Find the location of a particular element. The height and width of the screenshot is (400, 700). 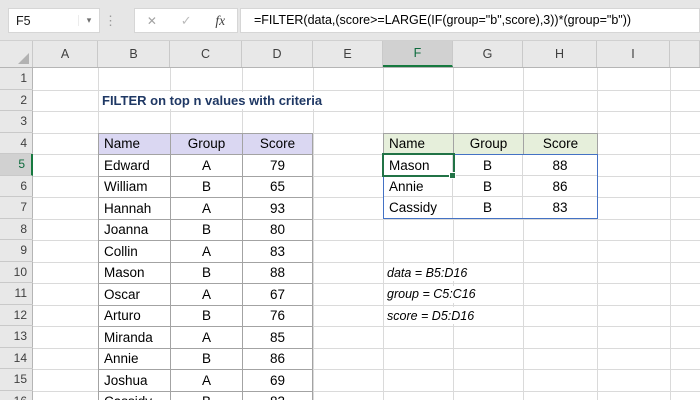

column-header-D: D is located at coordinates (277, 54).